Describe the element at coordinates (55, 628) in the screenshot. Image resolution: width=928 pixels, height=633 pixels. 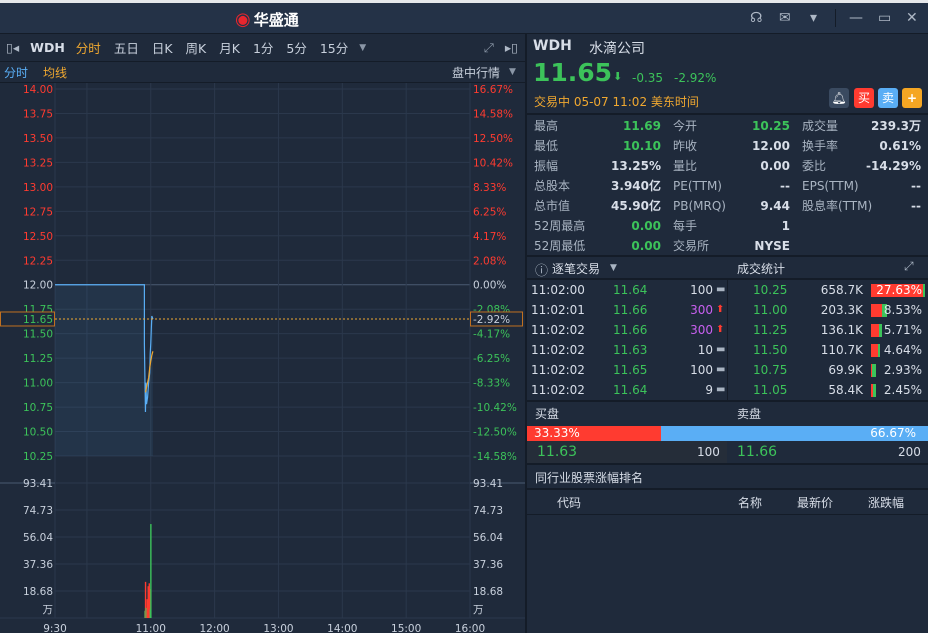
I see `time-tick-label: 9:30` at that location.